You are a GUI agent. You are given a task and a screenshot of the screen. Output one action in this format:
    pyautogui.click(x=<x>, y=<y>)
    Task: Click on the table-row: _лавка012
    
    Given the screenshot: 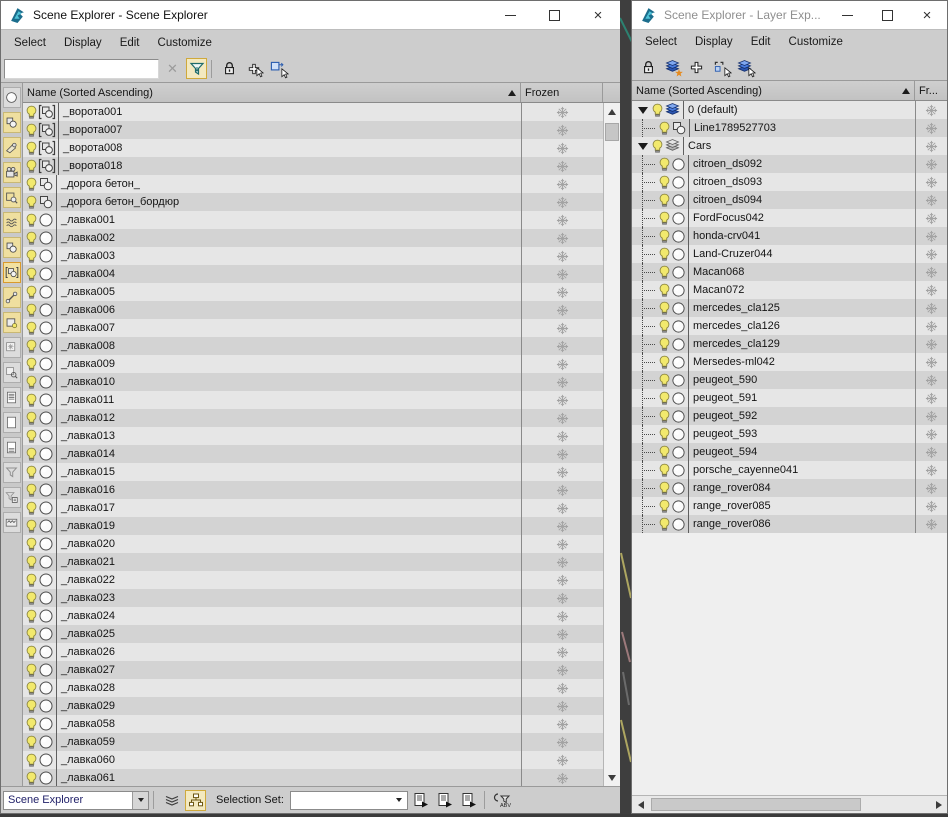 What is the action you would take?
    pyautogui.click(x=313, y=418)
    